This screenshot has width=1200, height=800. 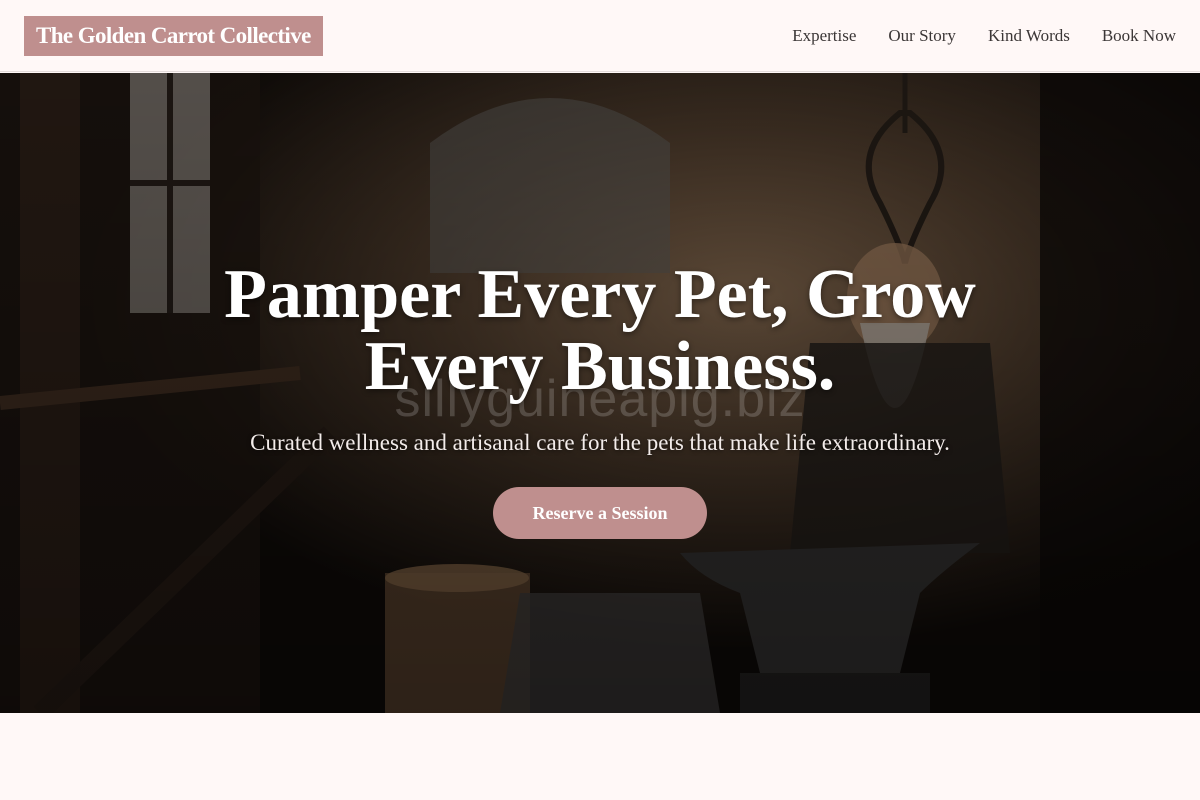 I want to click on reserve-session-button: Reserve a Session, so click(x=600, y=513).